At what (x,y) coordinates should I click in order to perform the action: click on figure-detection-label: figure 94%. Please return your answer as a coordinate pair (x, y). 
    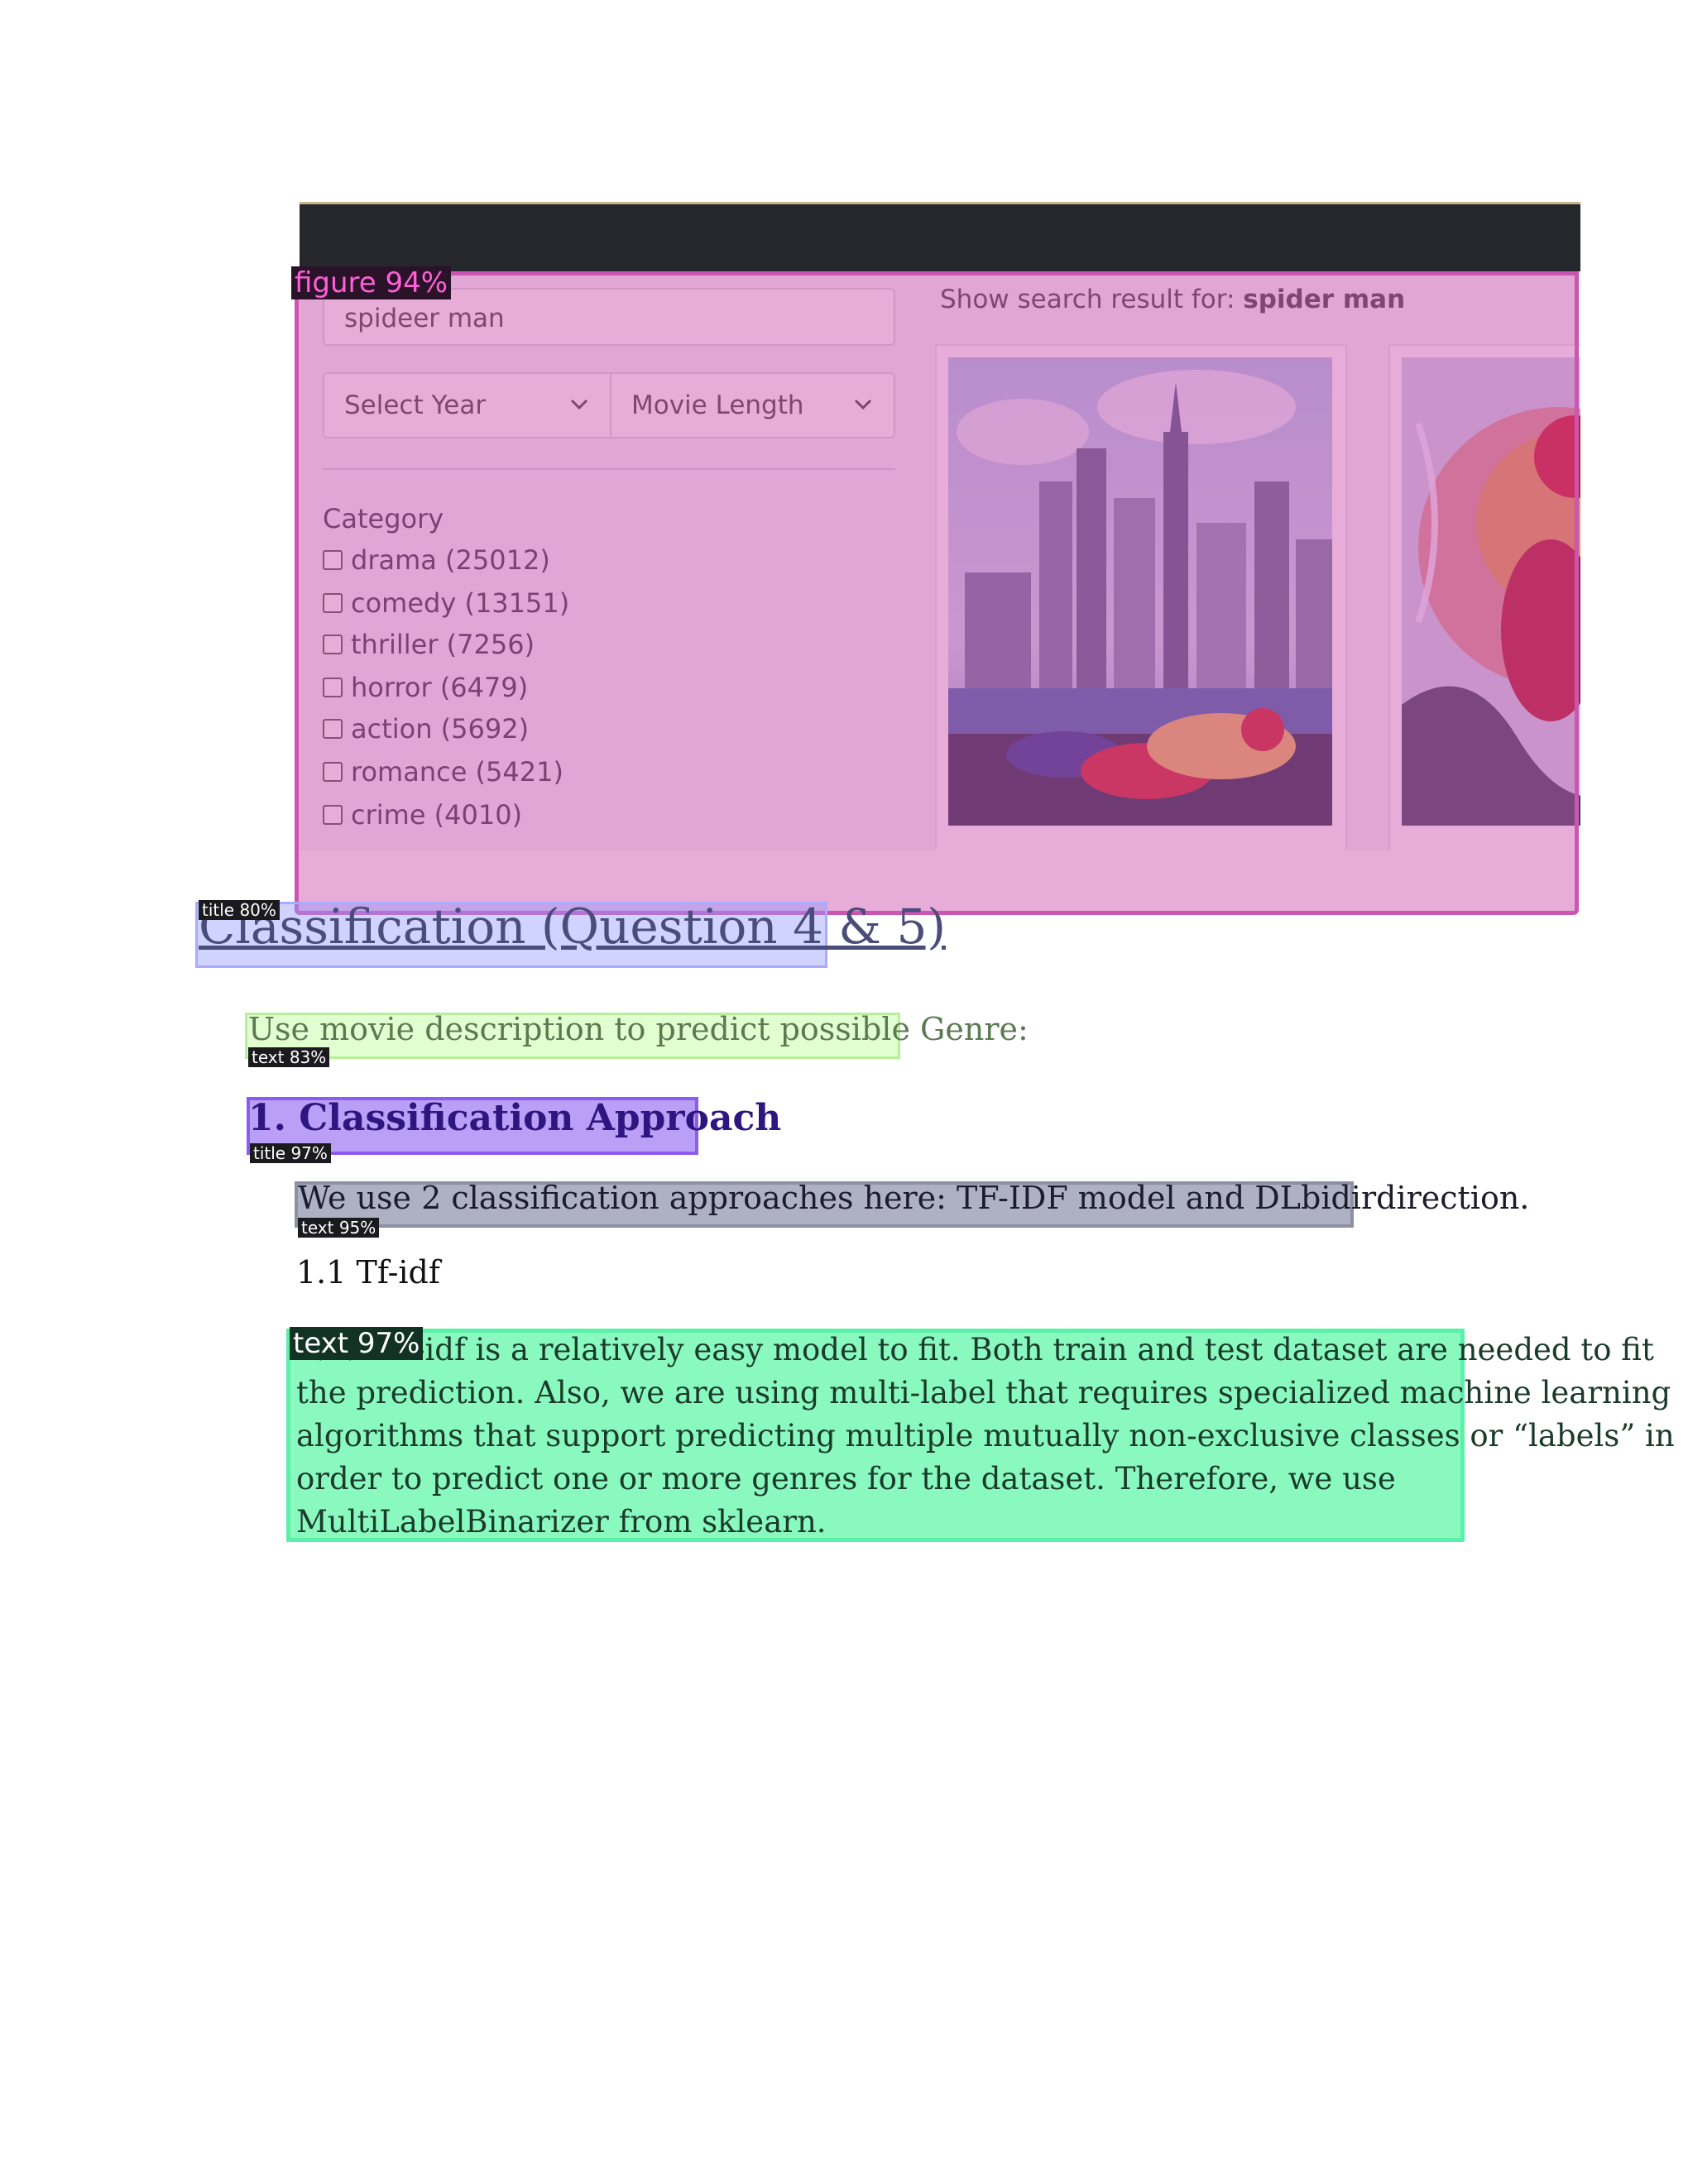
    Looking at the image, I should click on (371, 282).